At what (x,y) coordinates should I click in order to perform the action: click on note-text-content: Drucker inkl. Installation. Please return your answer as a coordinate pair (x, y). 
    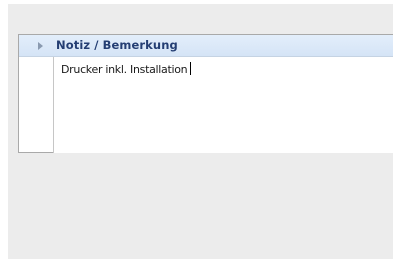
    Looking at the image, I should click on (124, 69).